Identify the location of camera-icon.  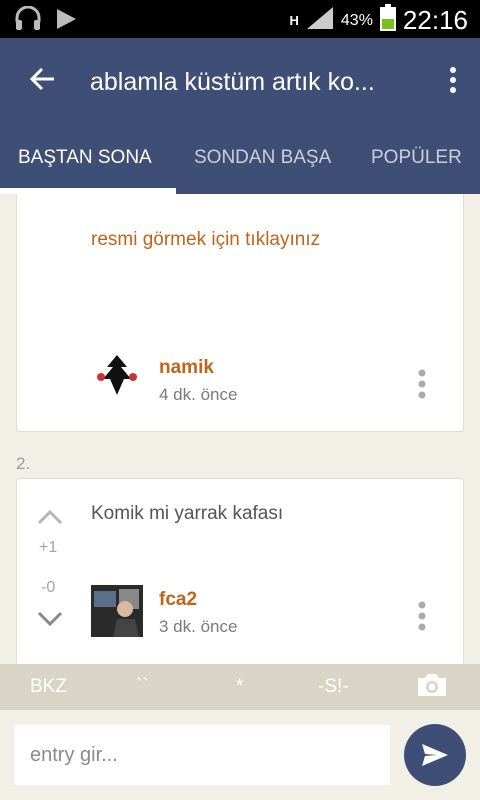
(432, 688).